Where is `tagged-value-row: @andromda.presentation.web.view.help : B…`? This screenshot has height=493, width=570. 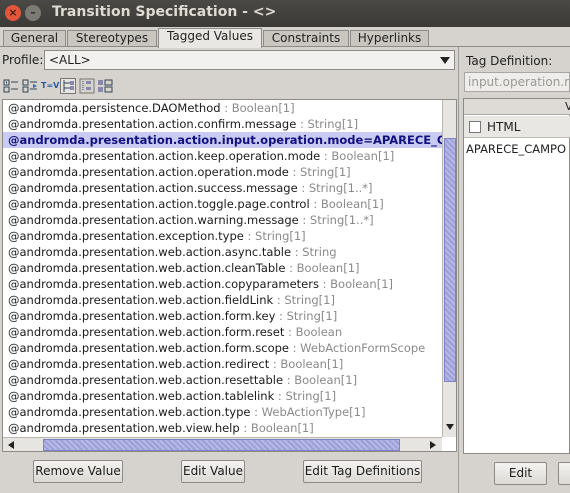
tagged-value-row: @andromda.presentation.web.view.help : B… is located at coordinates (222, 428).